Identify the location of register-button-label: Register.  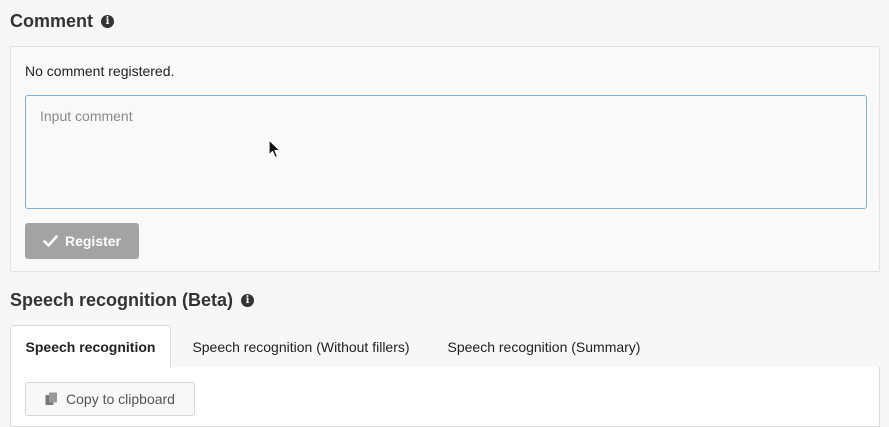
(93, 241).